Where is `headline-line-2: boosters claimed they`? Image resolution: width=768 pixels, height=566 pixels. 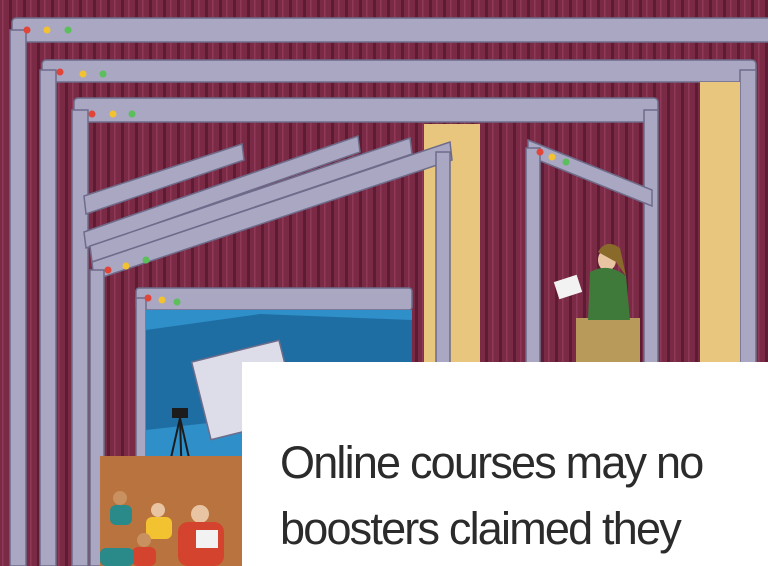 headline-line-2: boosters claimed they is located at coordinates (481, 528).